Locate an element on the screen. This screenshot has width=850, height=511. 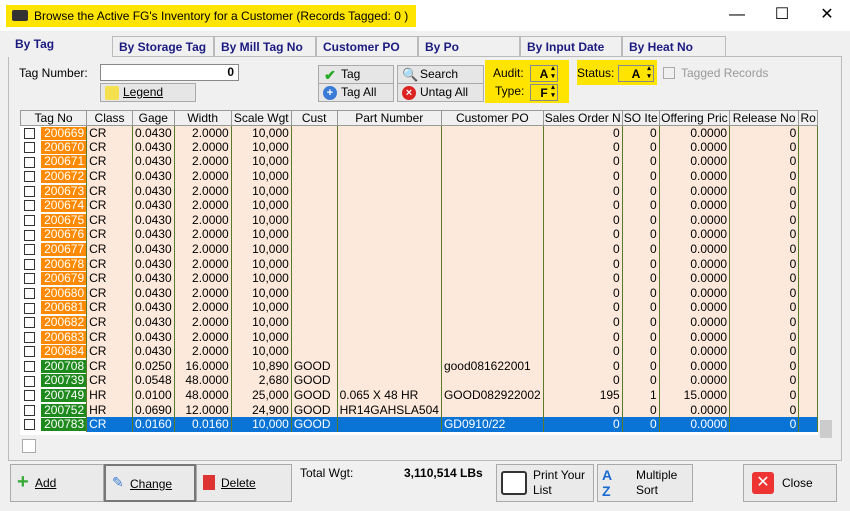
column-header: Part Number is located at coordinates (389, 118).